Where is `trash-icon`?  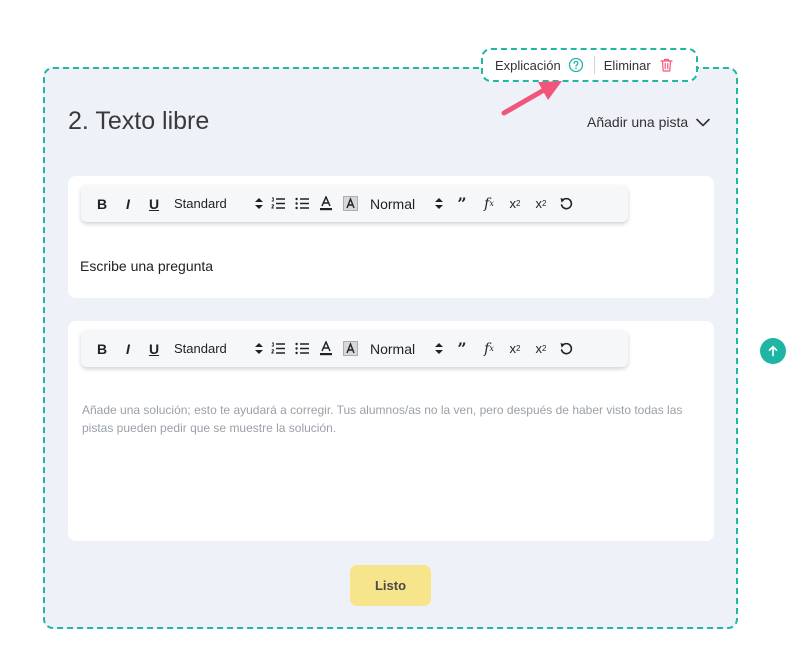
trash-icon is located at coordinates (666, 65).